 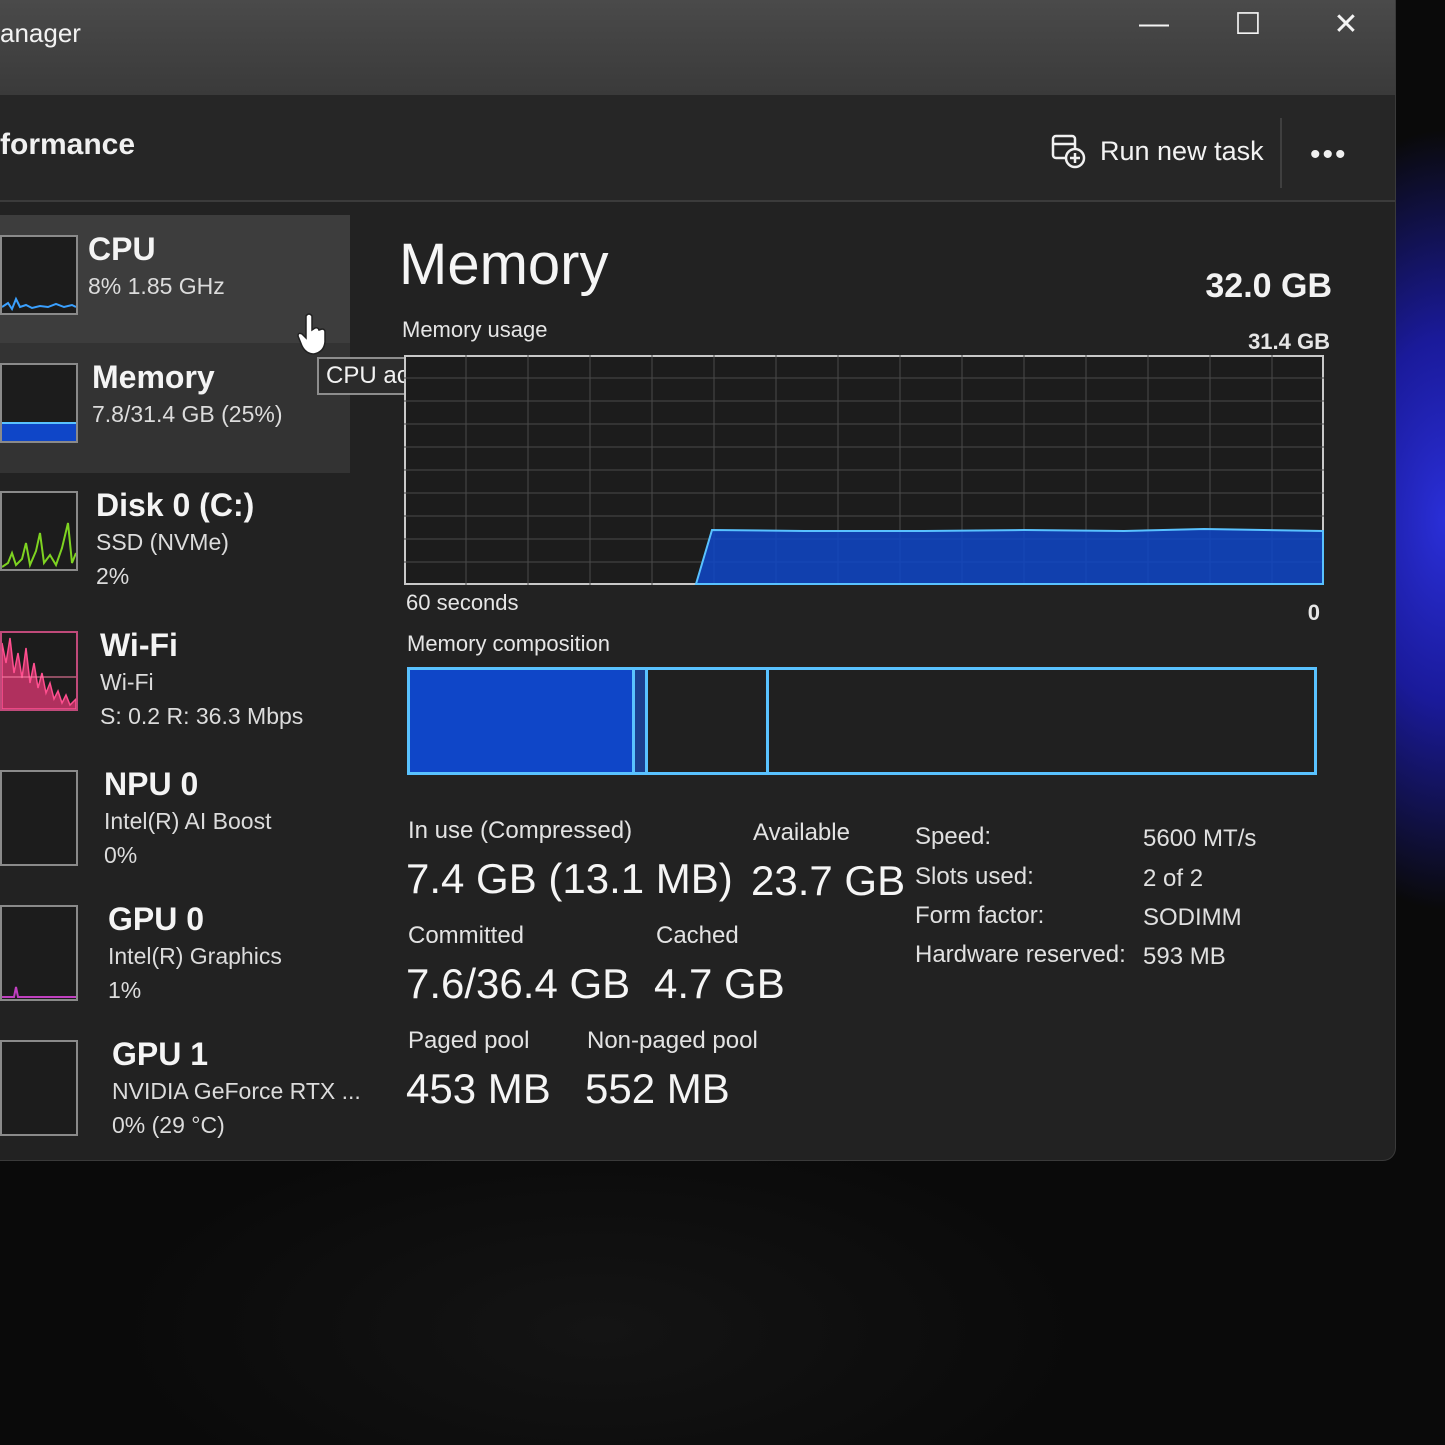 I want to click on composition-free, so click(x=1041, y=721).